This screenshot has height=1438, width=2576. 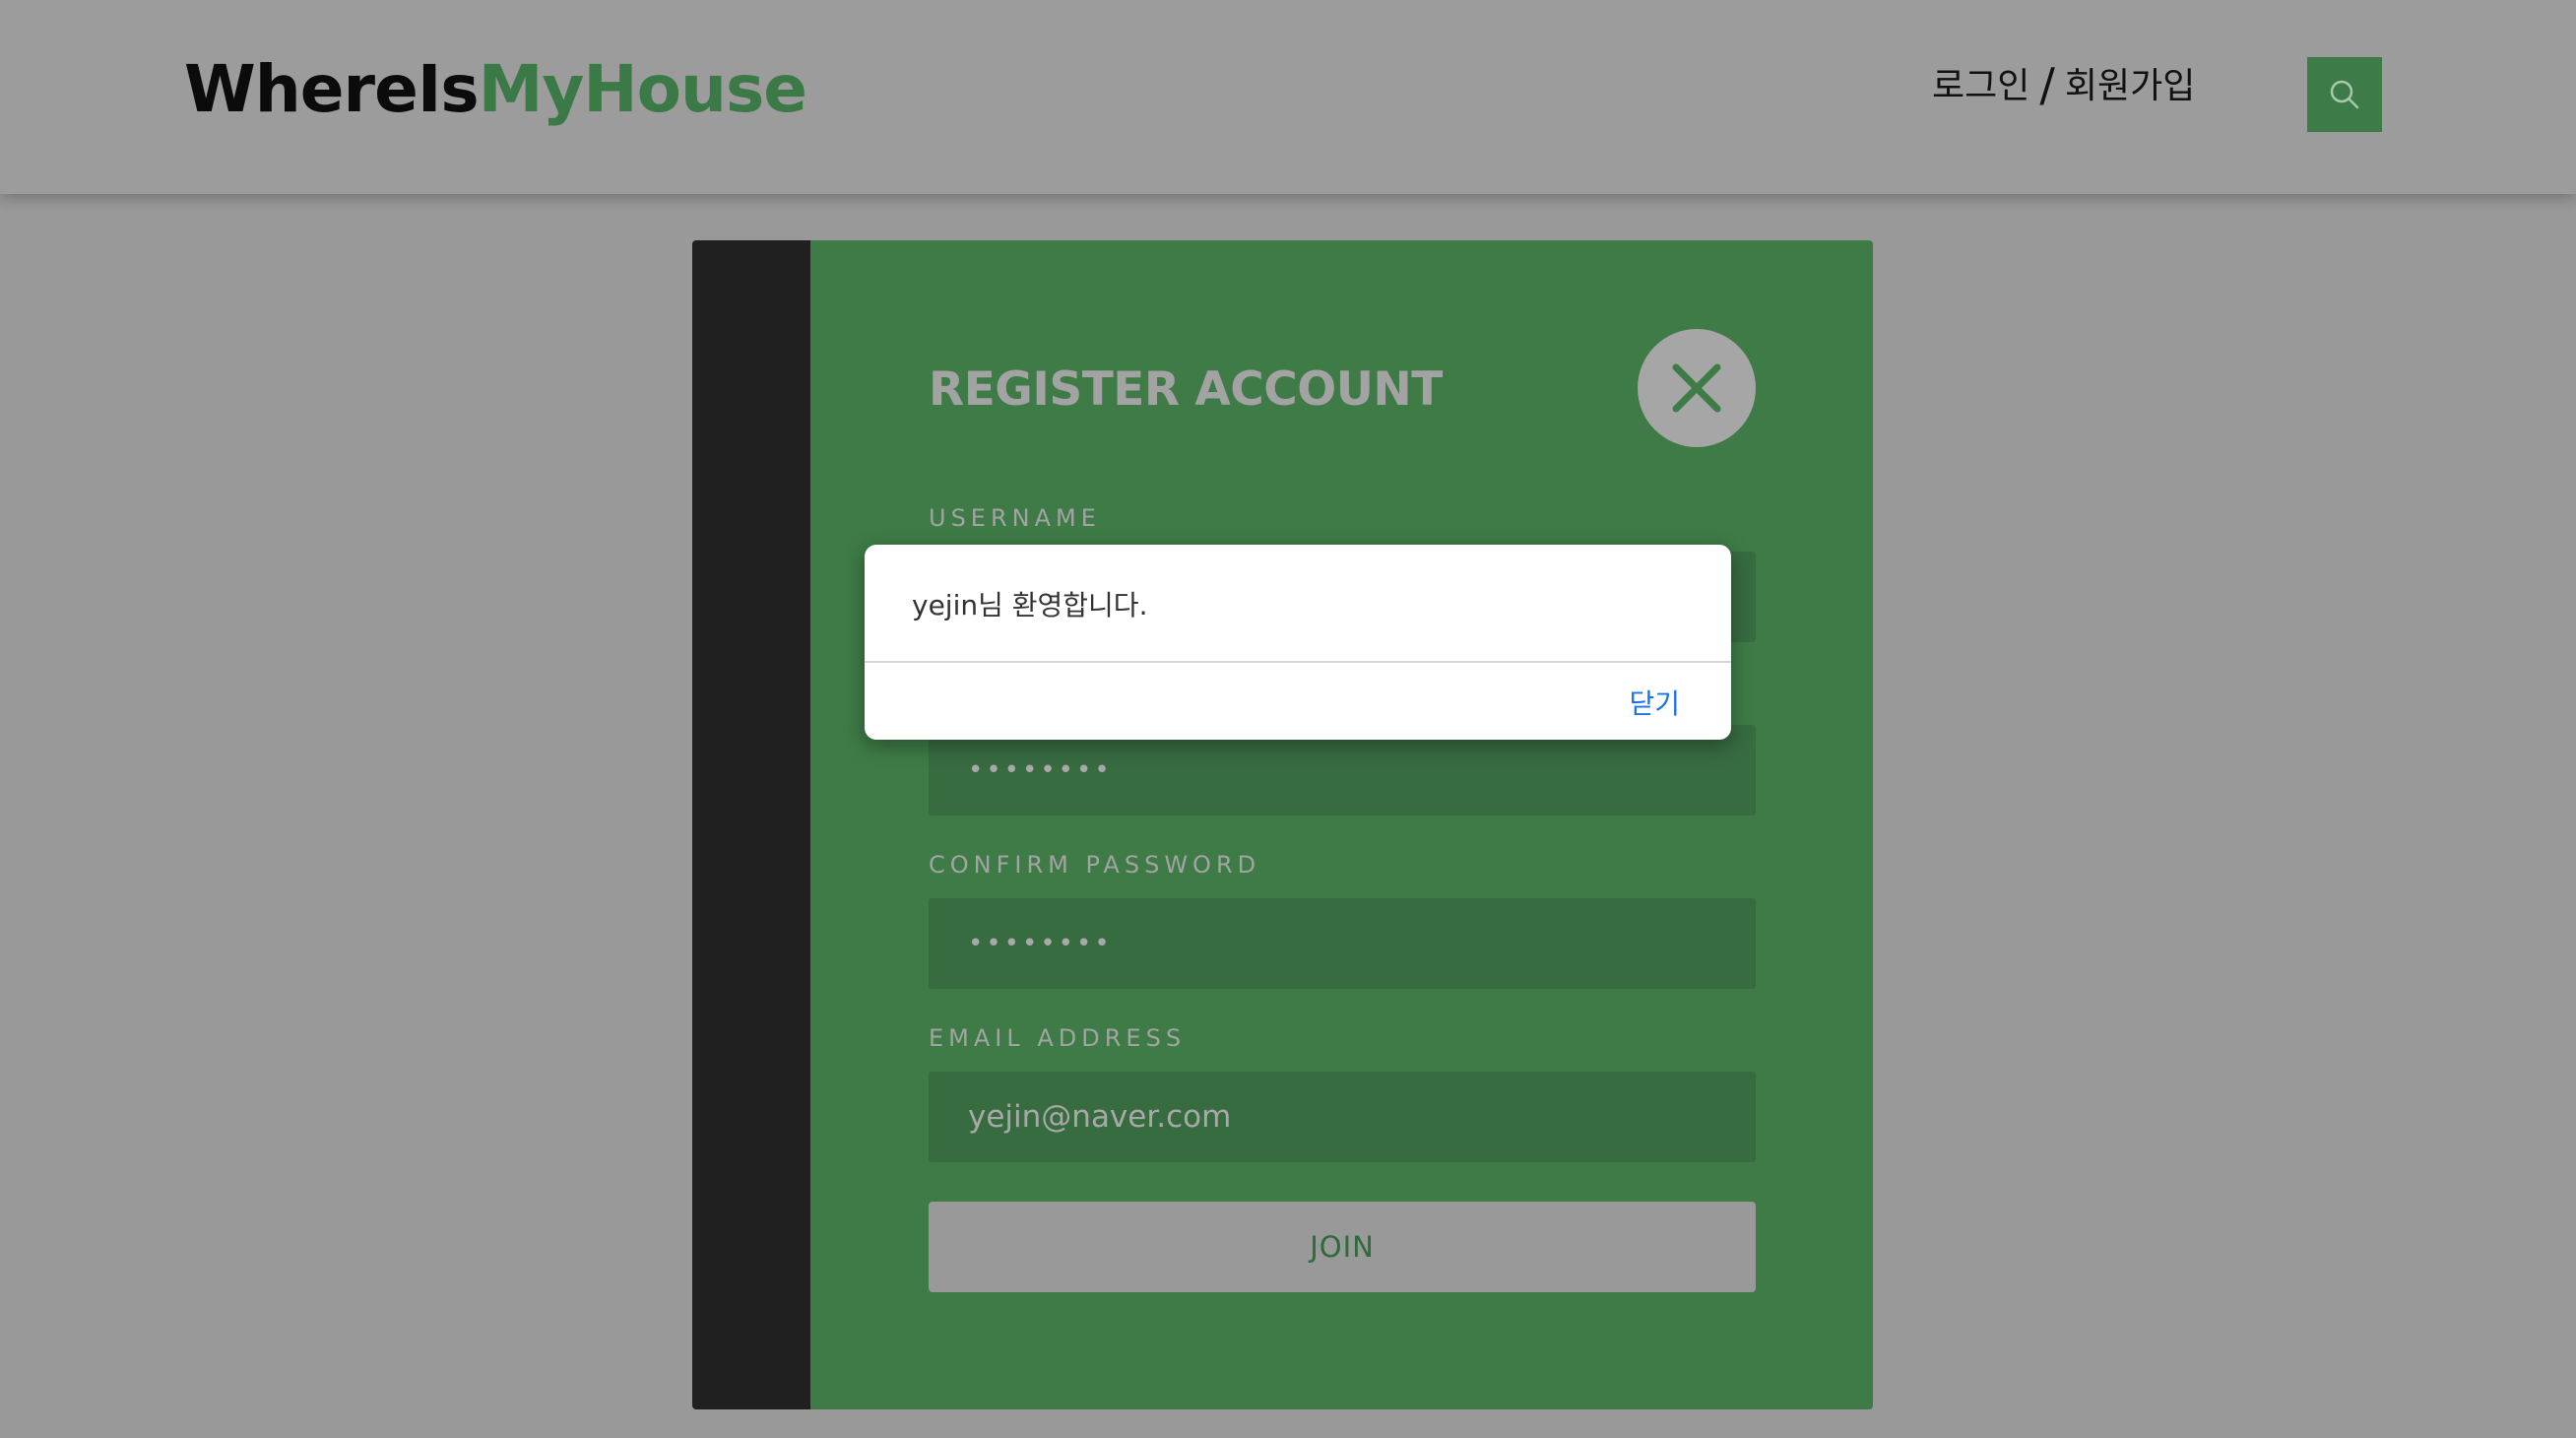 I want to click on brand-text-whereis: WhereIs, so click(x=332, y=89).